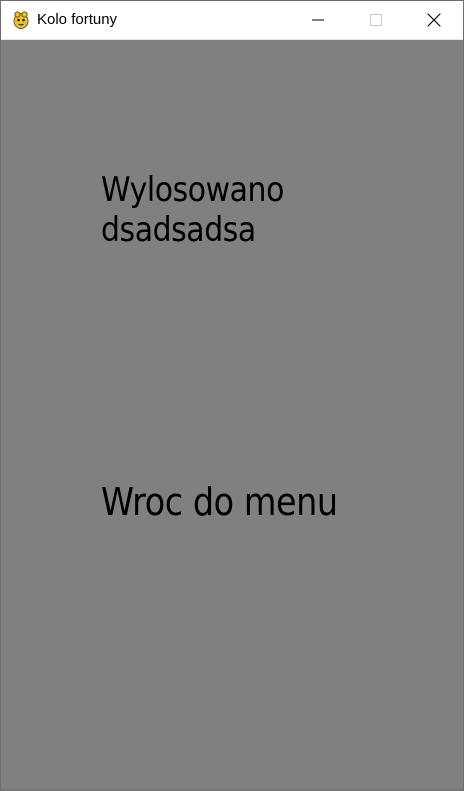 The image size is (464, 791). I want to click on minimize-button, so click(318, 20).